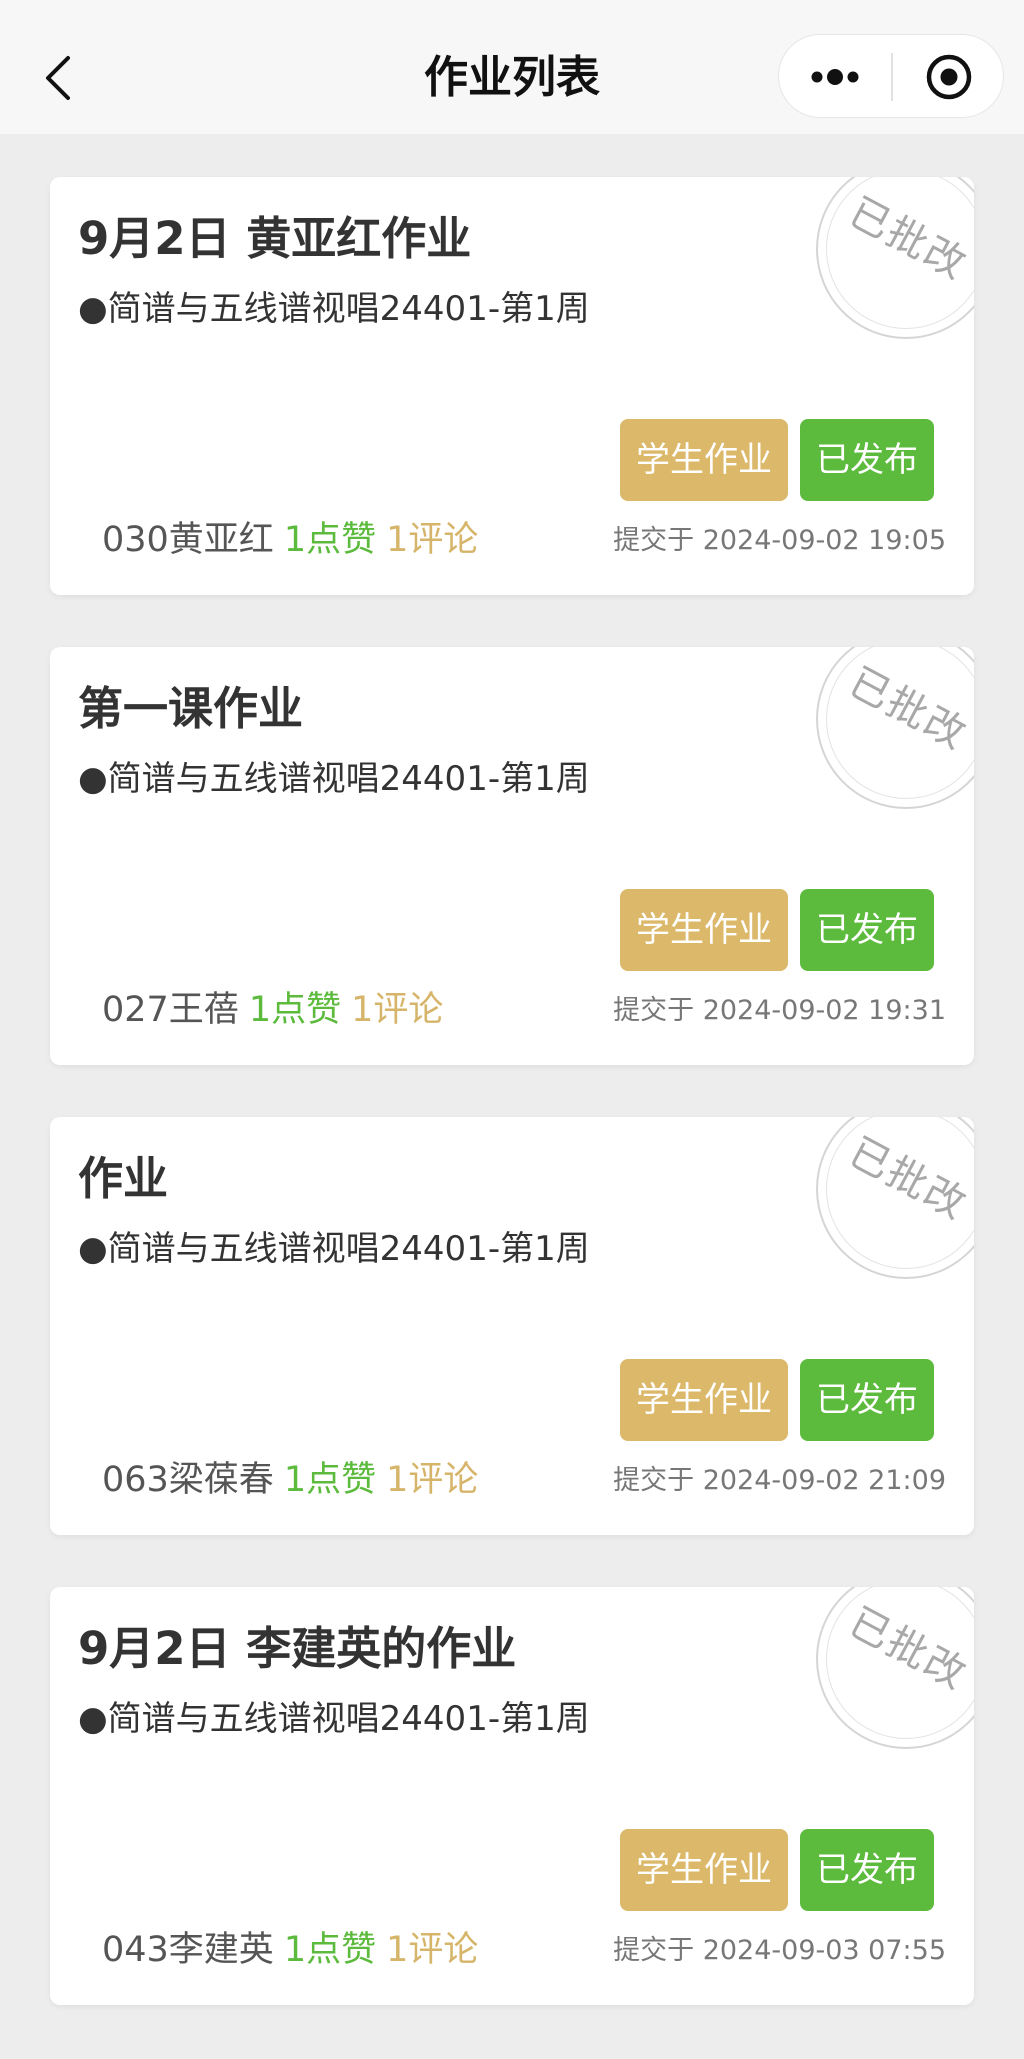 This screenshot has width=1024, height=2059. Describe the element at coordinates (779, 1010) in the screenshot. I see `submitted-time: 提交于 2024-09-02 19:31` at that location.